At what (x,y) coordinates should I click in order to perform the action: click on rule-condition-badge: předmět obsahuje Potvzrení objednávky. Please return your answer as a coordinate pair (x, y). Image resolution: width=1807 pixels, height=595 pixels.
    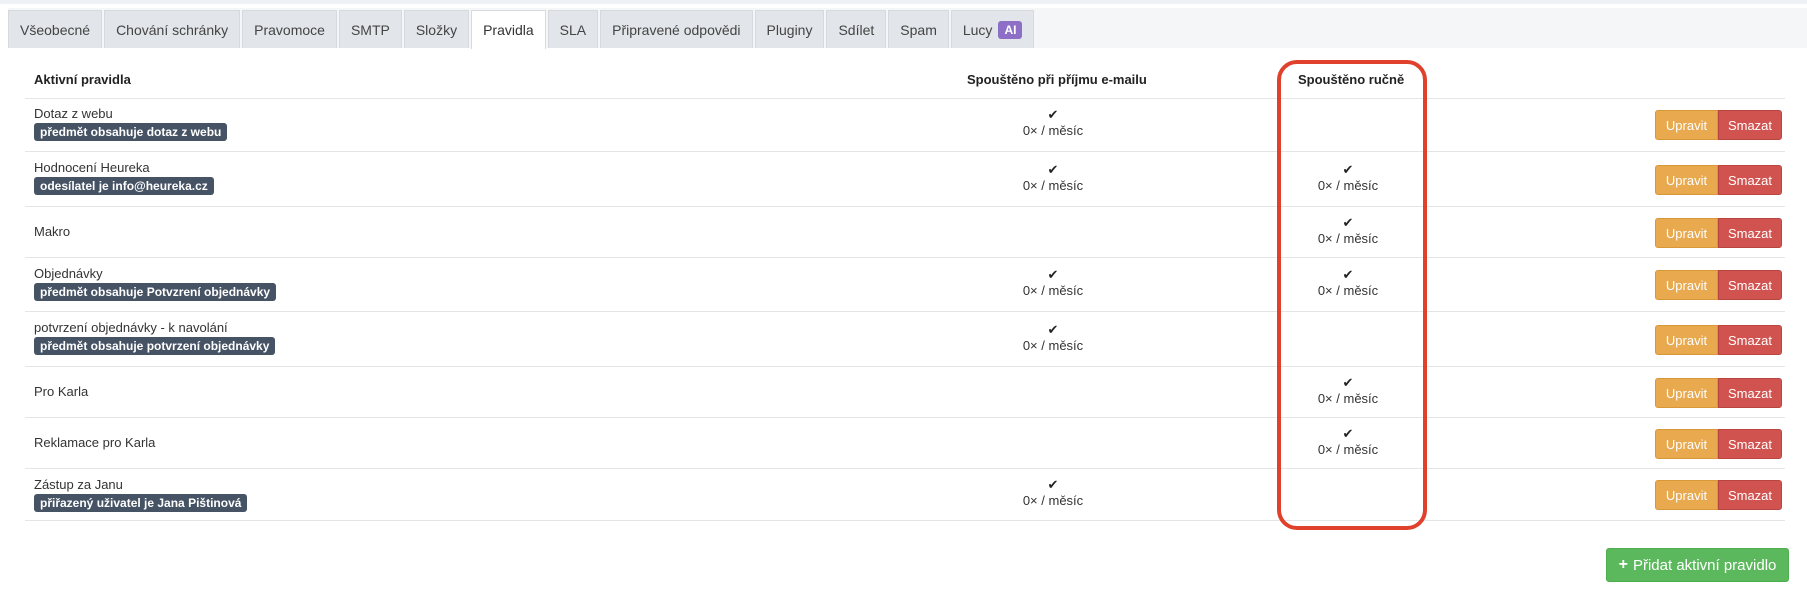
    Looking at the image, I should click on (155, 292).